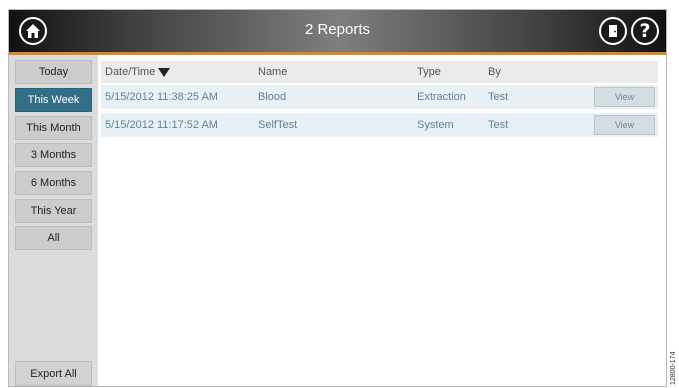  I want to click on export-all-button: Export All, so click(53, 373).